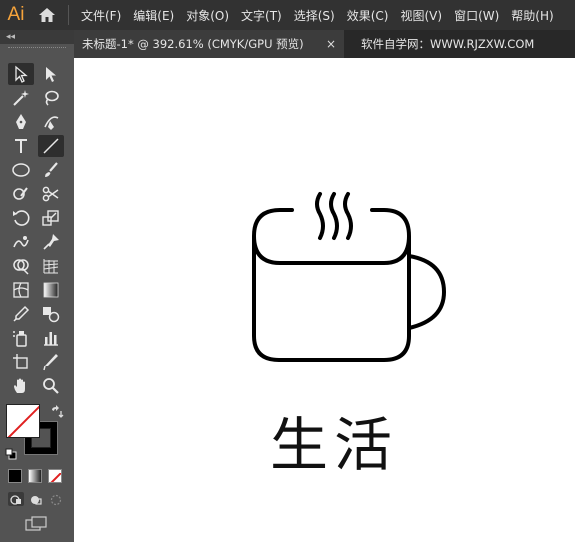  I want to click on ellipse-tool-icon, so click(21, 170).